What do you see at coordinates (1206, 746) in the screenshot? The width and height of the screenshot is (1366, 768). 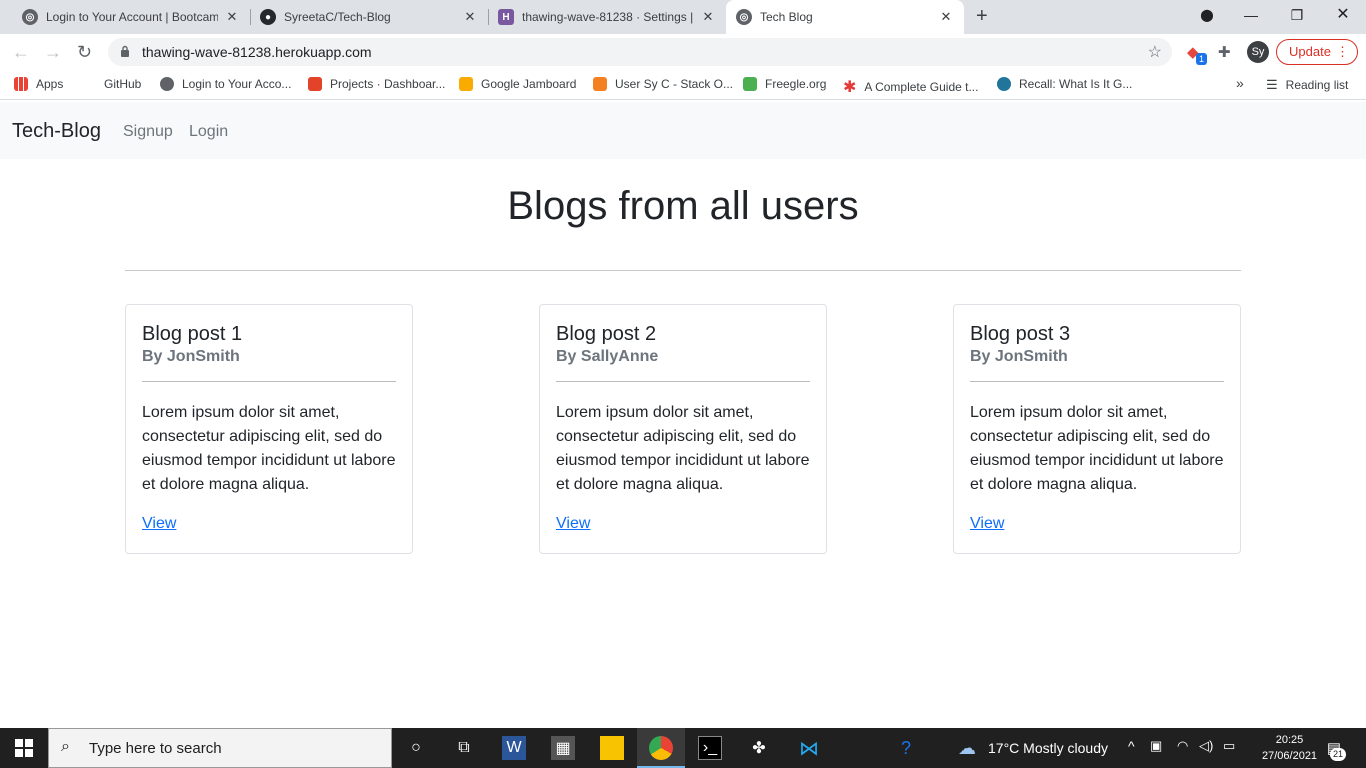 I see `volume-icon: ◁)` at bounding box center [1206, 746].